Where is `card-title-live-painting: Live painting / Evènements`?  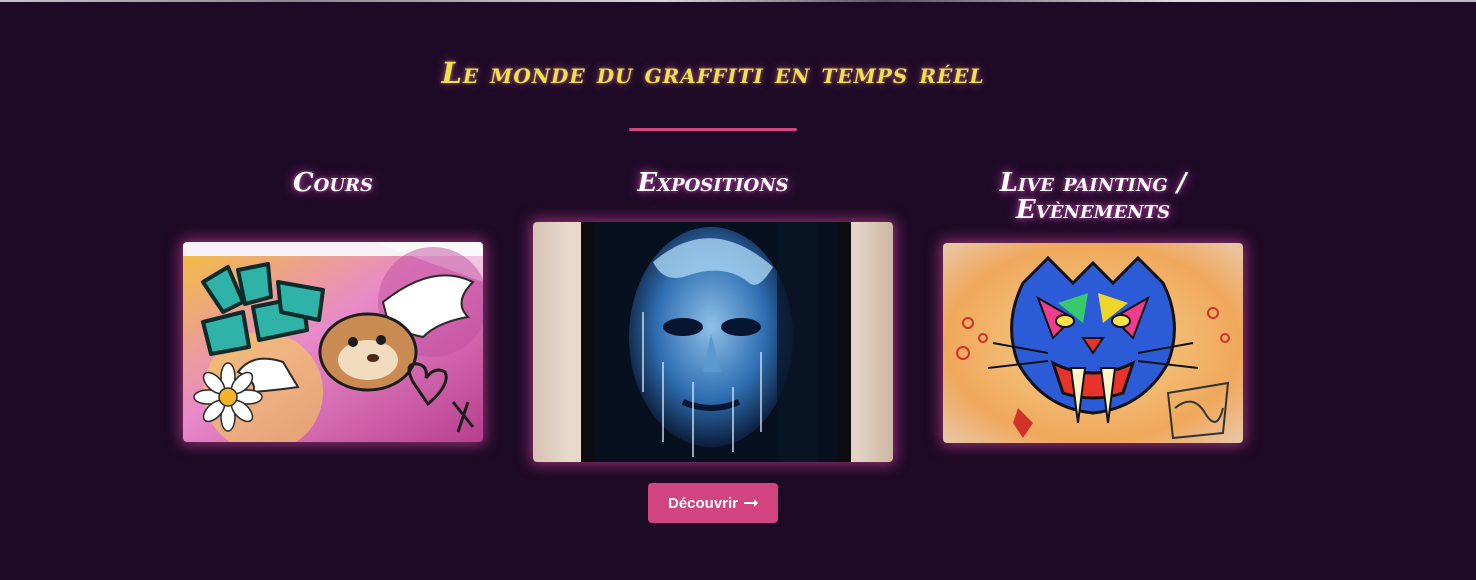
card-title-live-painting: Live painting / Evènements is located at coordinates (1093, 196).